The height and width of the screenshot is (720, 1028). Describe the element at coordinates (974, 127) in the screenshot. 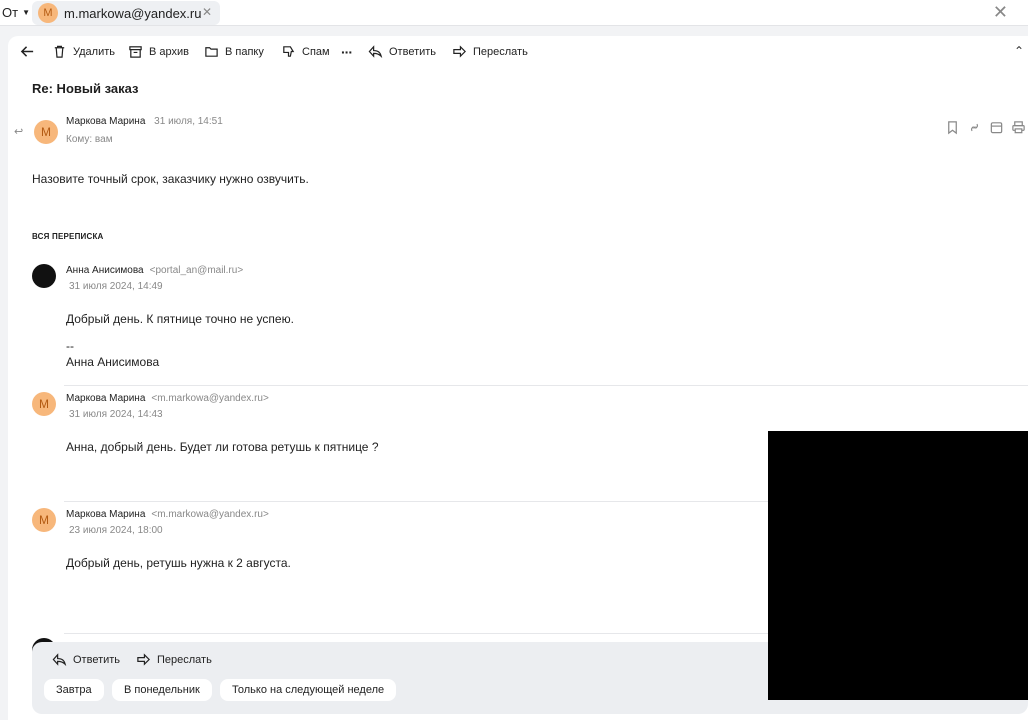

I see `link-icon` at that location.